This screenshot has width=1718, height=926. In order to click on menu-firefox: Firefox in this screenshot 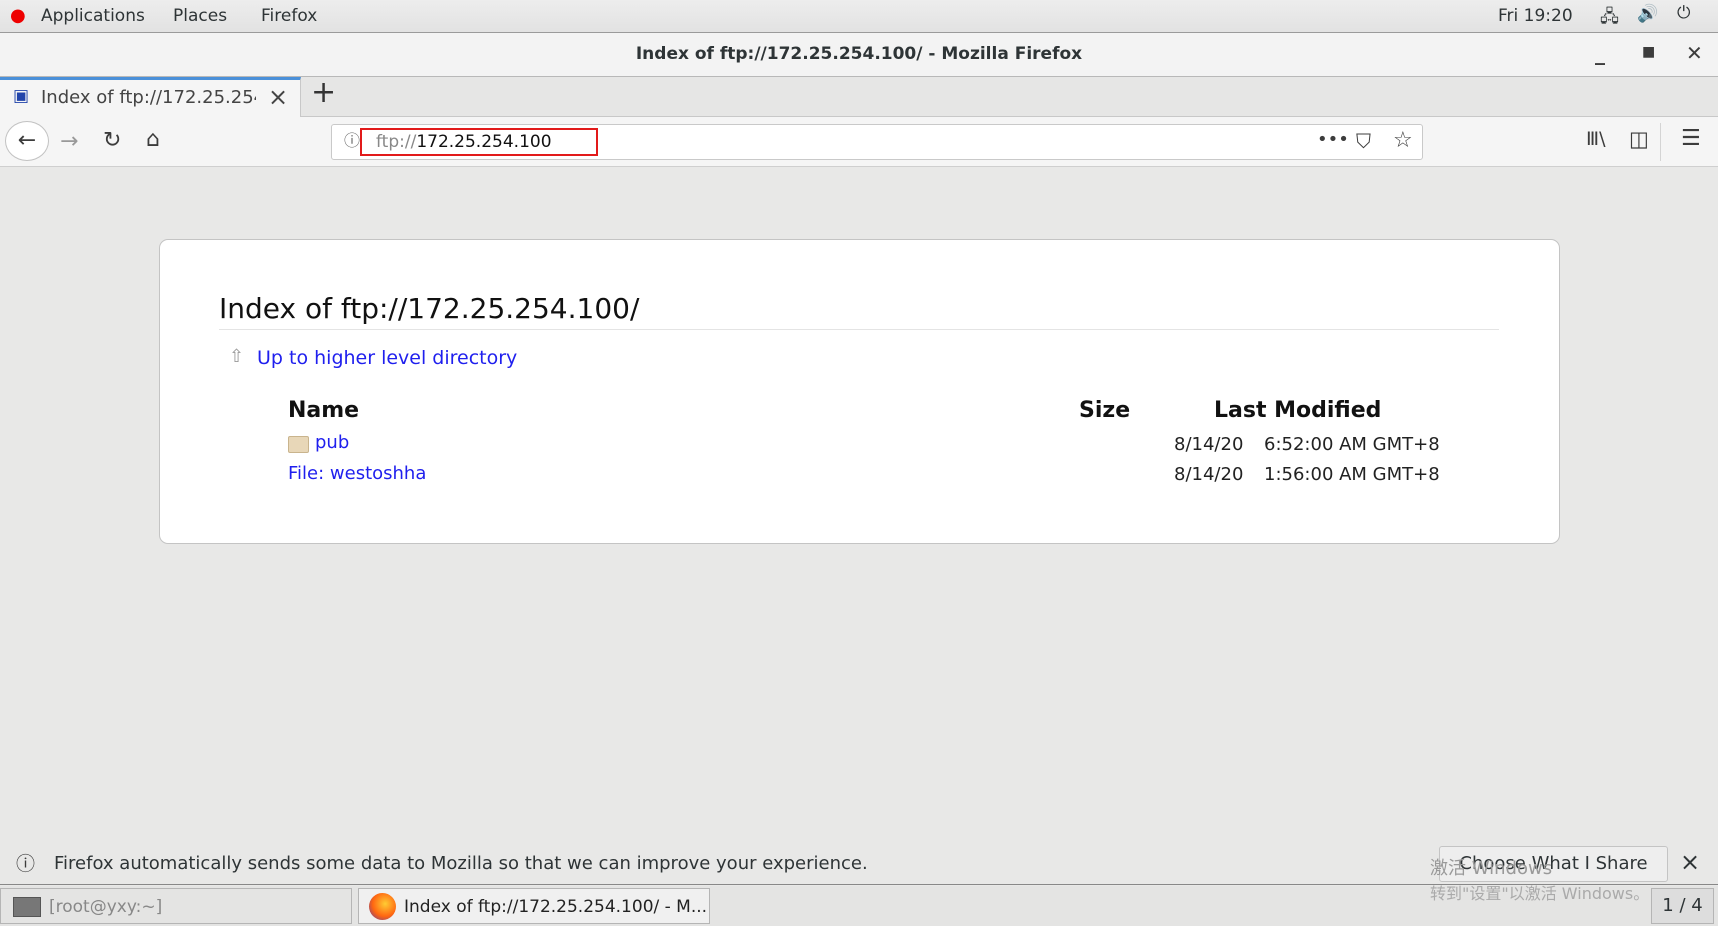, I will do `click(289, 16)`.